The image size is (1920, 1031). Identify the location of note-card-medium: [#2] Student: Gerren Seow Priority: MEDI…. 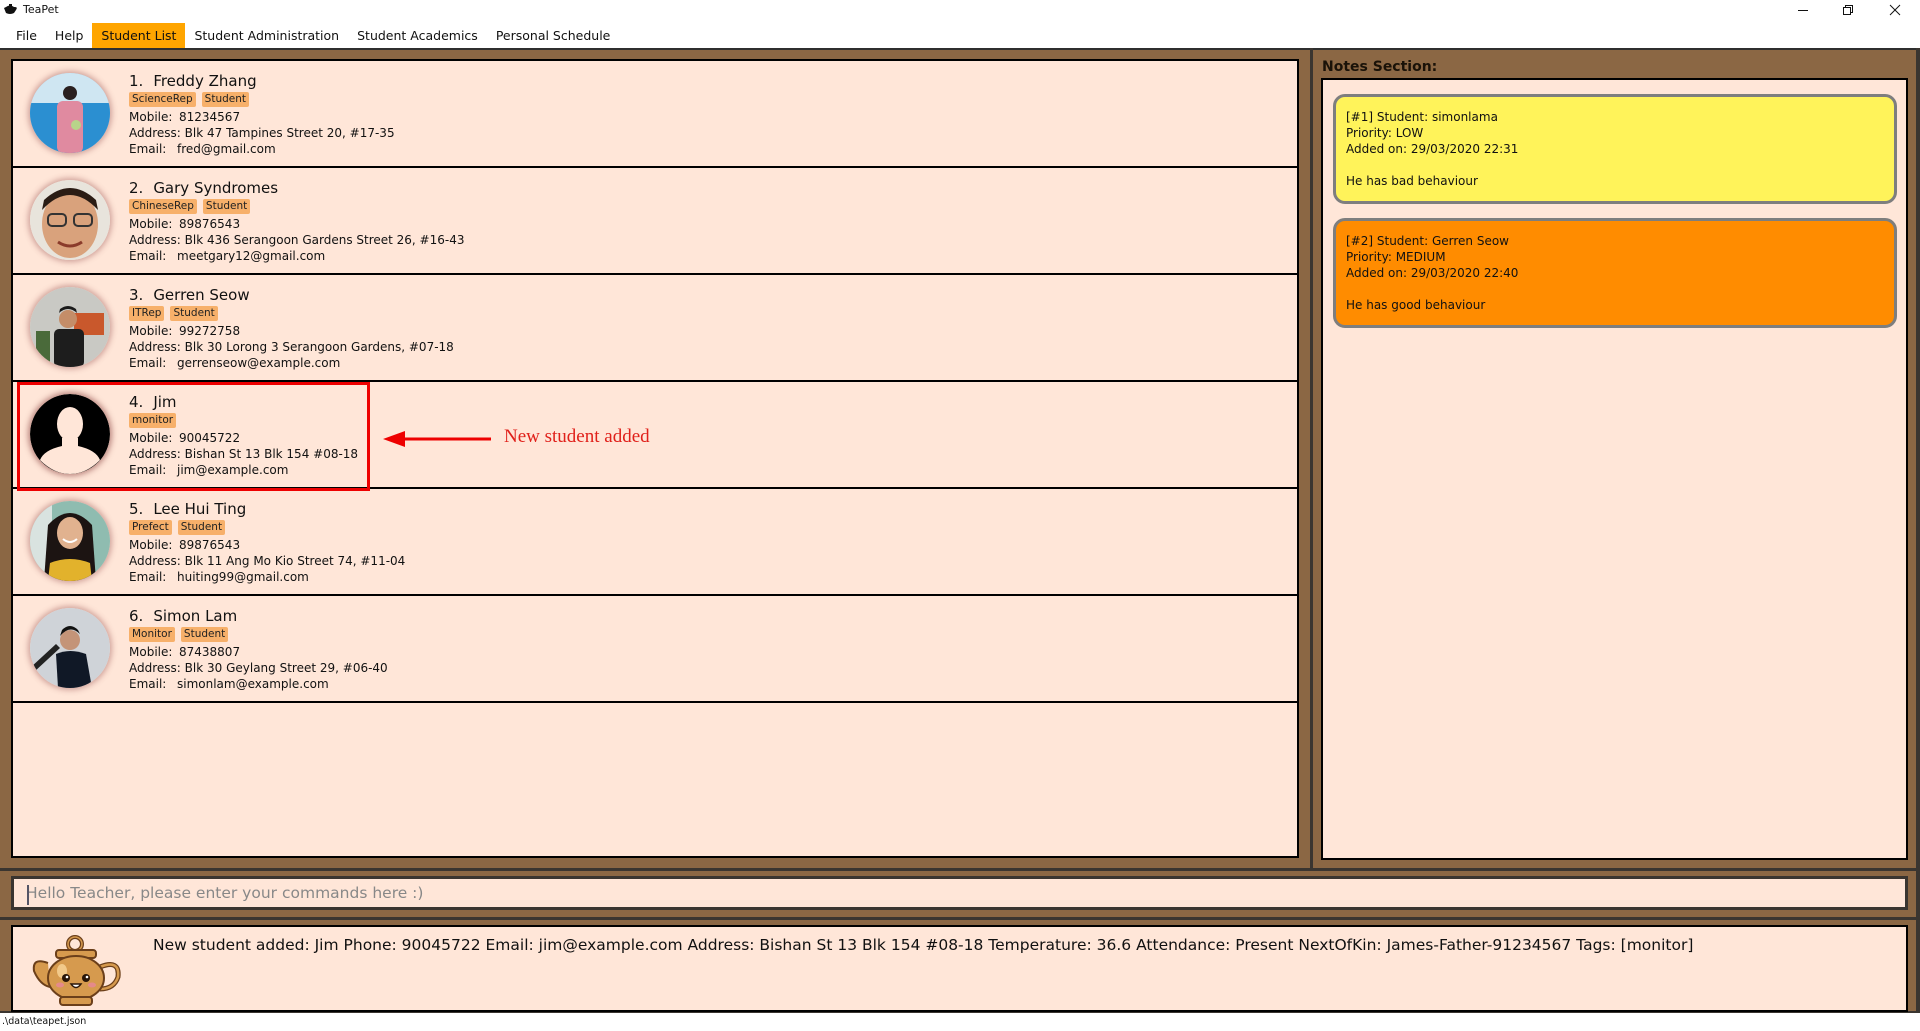
(1615, 273).